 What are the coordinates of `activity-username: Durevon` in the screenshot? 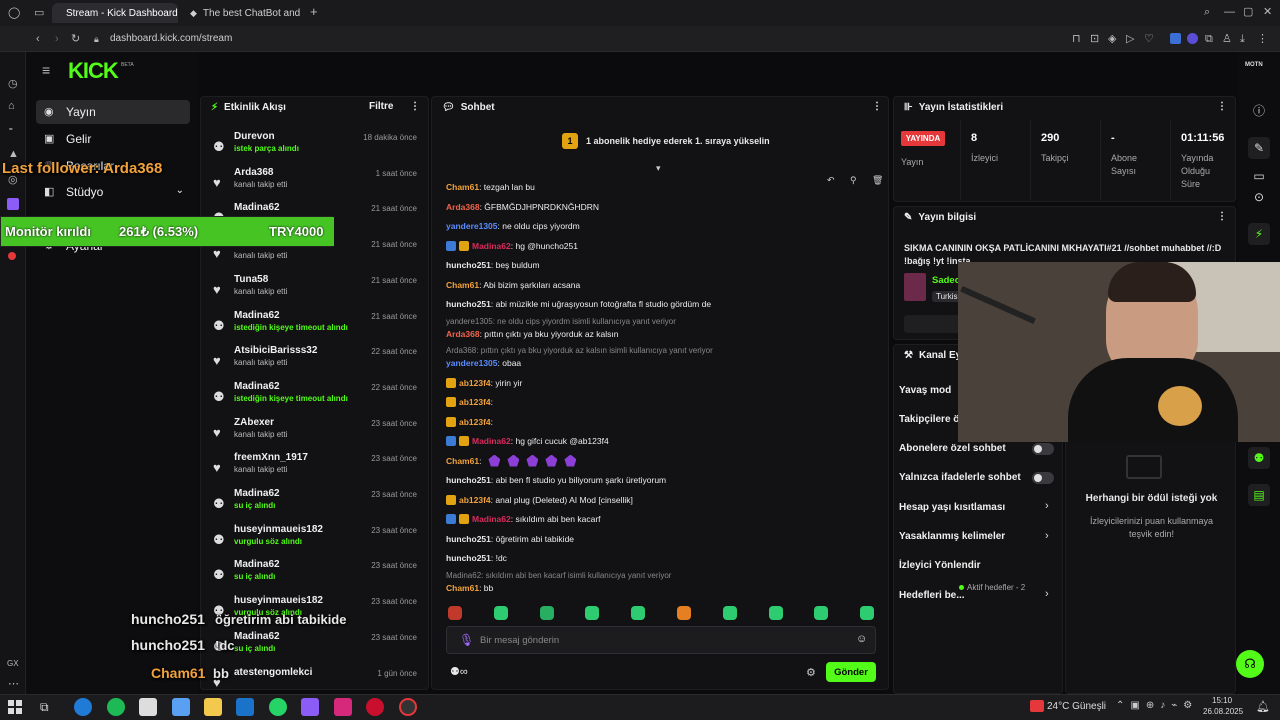 It's located at (254, 136).